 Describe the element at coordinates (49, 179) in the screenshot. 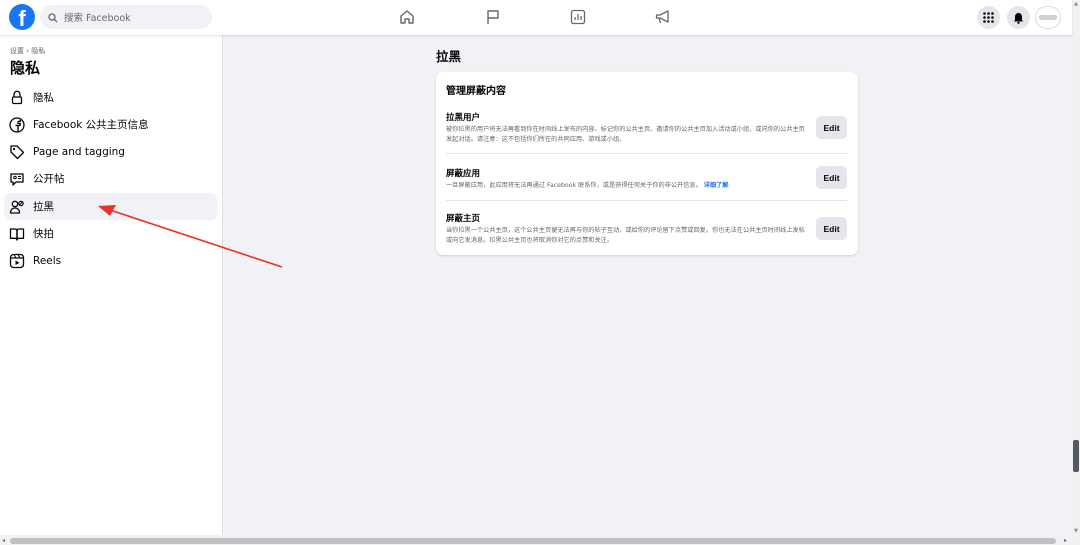

I see `sidebar-item-label: 公开帖` at that location.